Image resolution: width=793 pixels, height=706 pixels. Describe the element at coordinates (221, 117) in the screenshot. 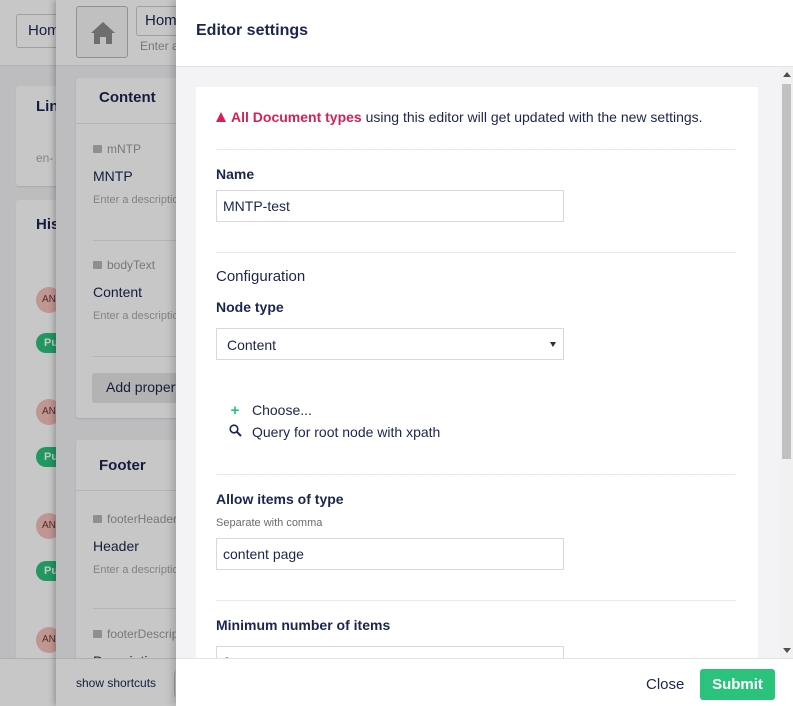

I see `warning-icon` at that location.